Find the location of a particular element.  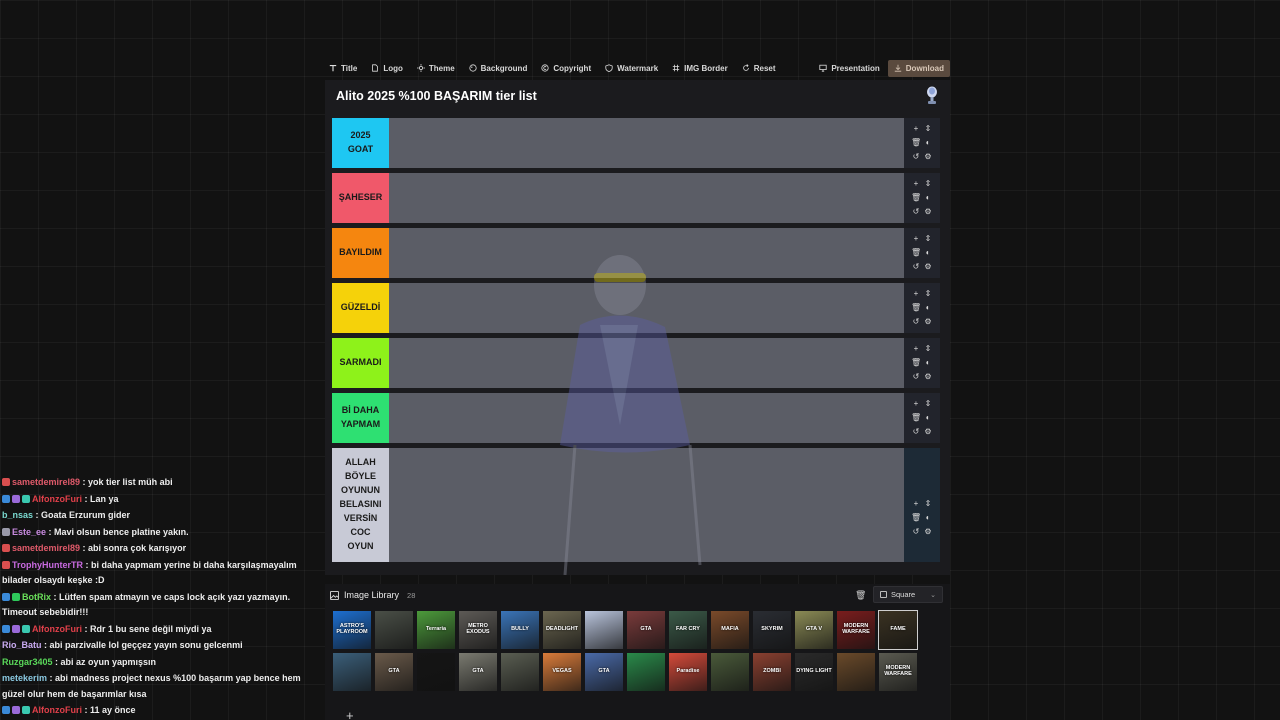

chat-username: metekerim is located at coordinates (24, 678).